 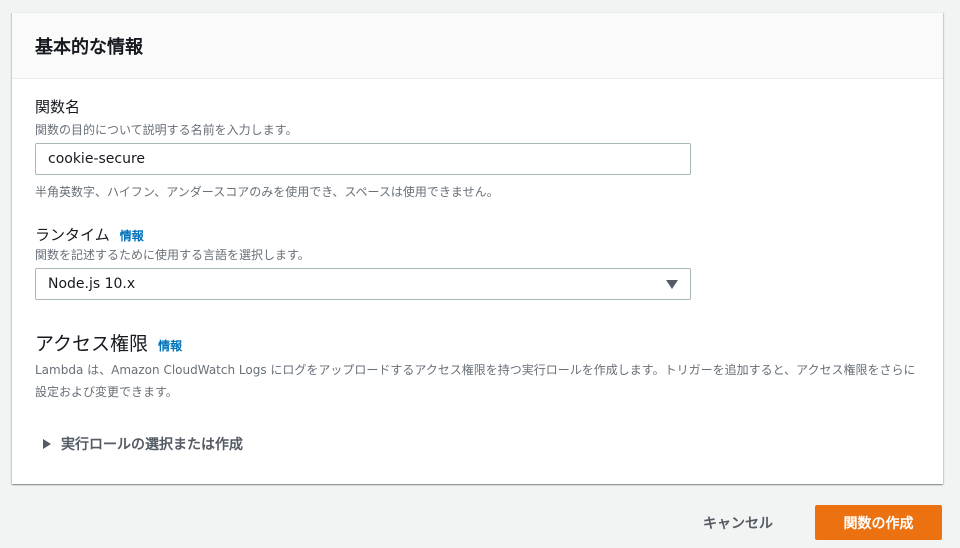 What do you see at coordinates (363, 284) in the screenshot?
I see `runtime-select: Node.js 10.x` at bounding box center [363, 284].